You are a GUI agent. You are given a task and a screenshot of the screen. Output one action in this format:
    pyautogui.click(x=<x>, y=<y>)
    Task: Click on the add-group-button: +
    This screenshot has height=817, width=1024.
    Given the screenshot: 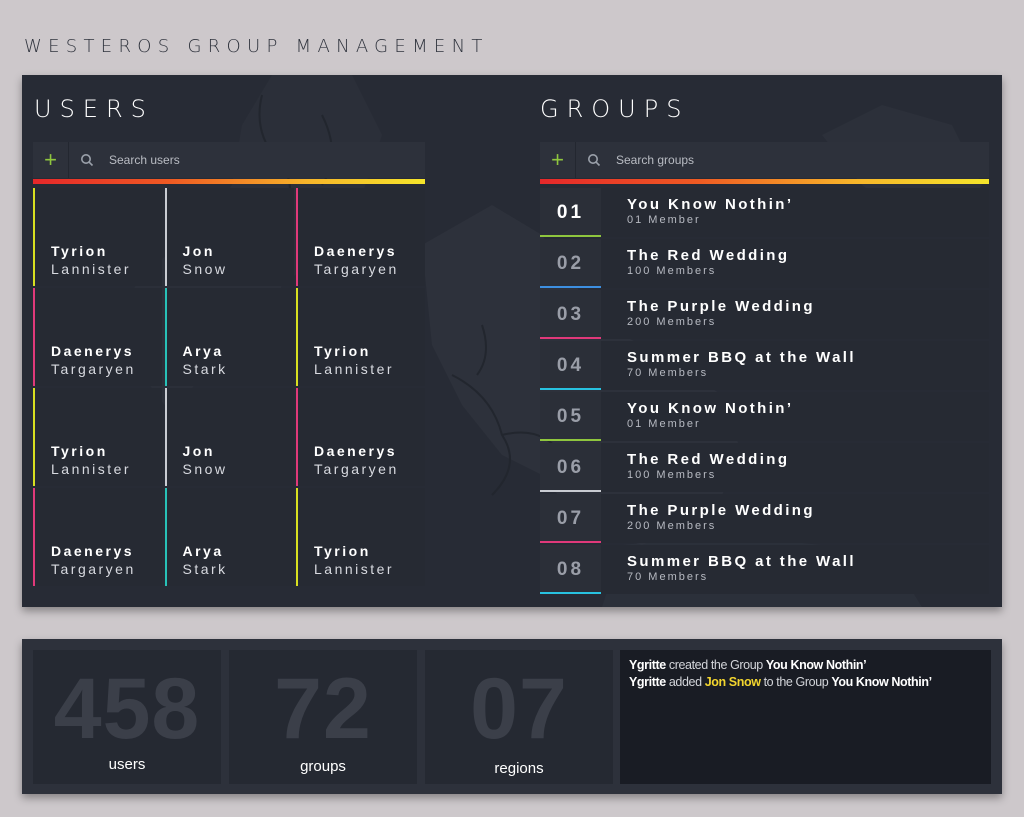 What is the action you would take?
    pyautogui.click(x=558, y=160)
    